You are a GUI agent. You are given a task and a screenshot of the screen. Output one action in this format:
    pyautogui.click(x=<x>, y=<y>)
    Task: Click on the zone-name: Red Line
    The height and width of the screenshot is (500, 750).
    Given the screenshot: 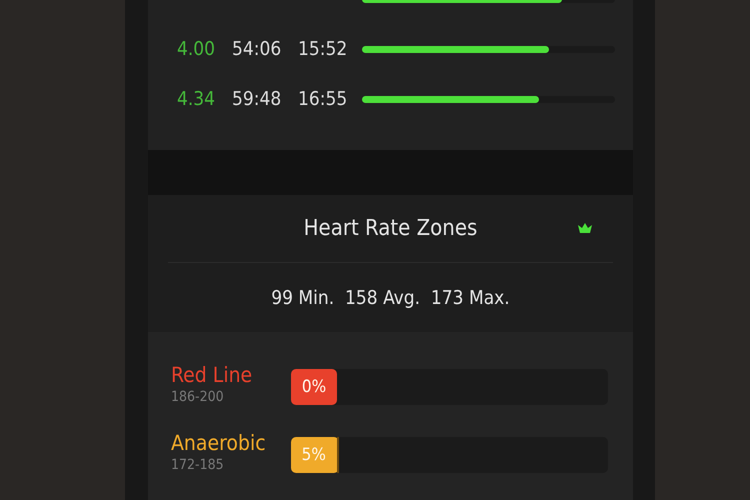 What is the action you would take?
    pyautogui.click(x=212, y=375)
    